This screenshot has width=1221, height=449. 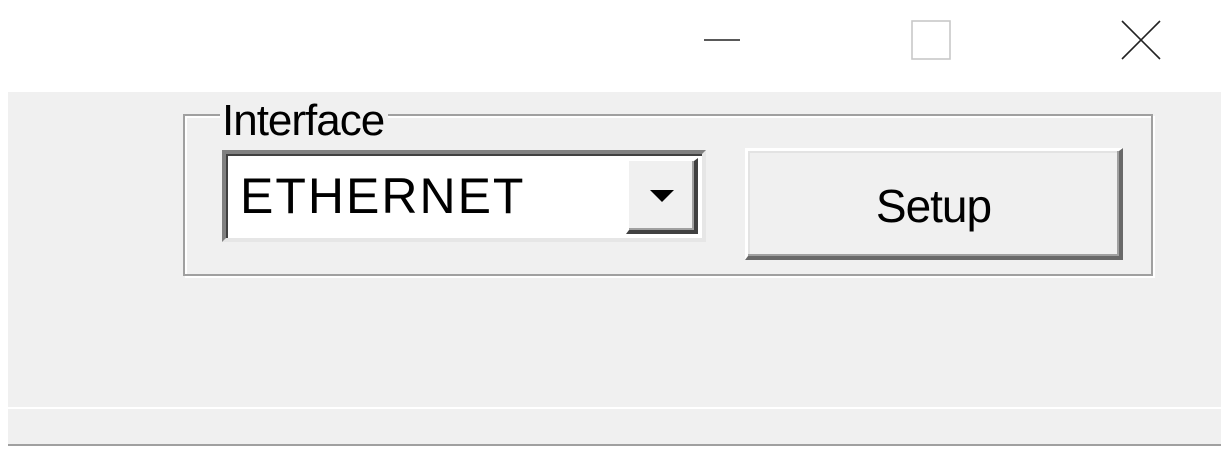 I want to click on setup-button: Setup, so click(x=934, y=204).